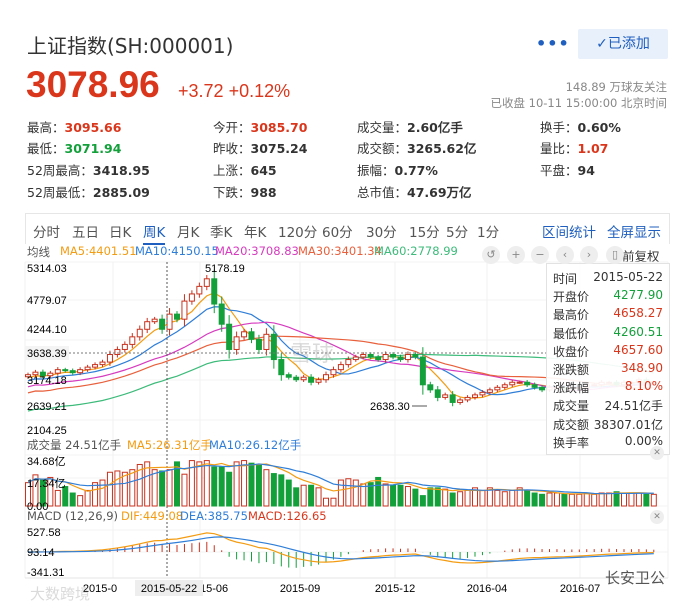 This screenshot has height=607, width=694. Describe the element at coordinates (571, 424) in the screenshot. I see `tooltip-label: 成交额` at that location.